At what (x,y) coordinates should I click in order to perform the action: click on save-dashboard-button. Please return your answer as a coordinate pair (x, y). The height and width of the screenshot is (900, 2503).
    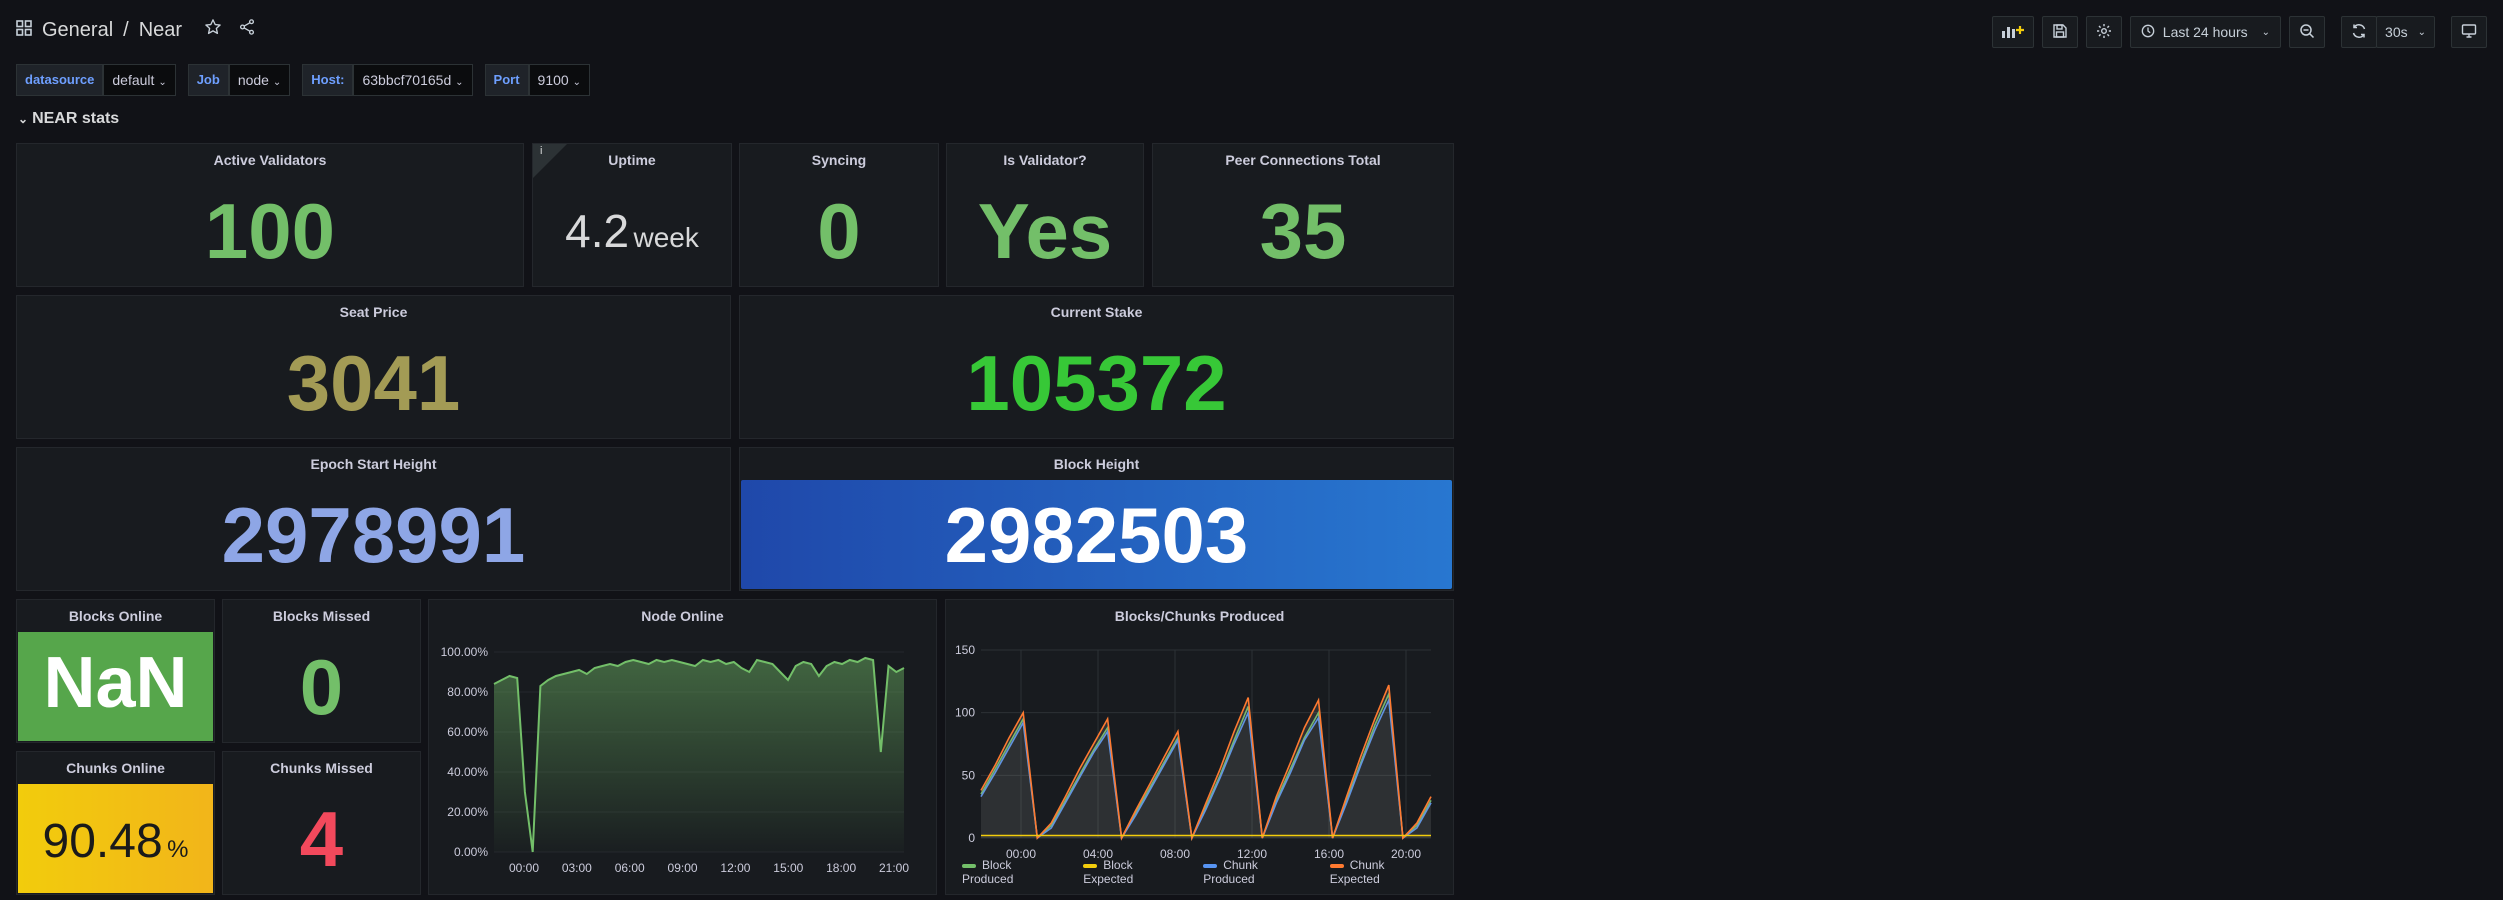
    Looking at the image, I should click on (2059, 32).